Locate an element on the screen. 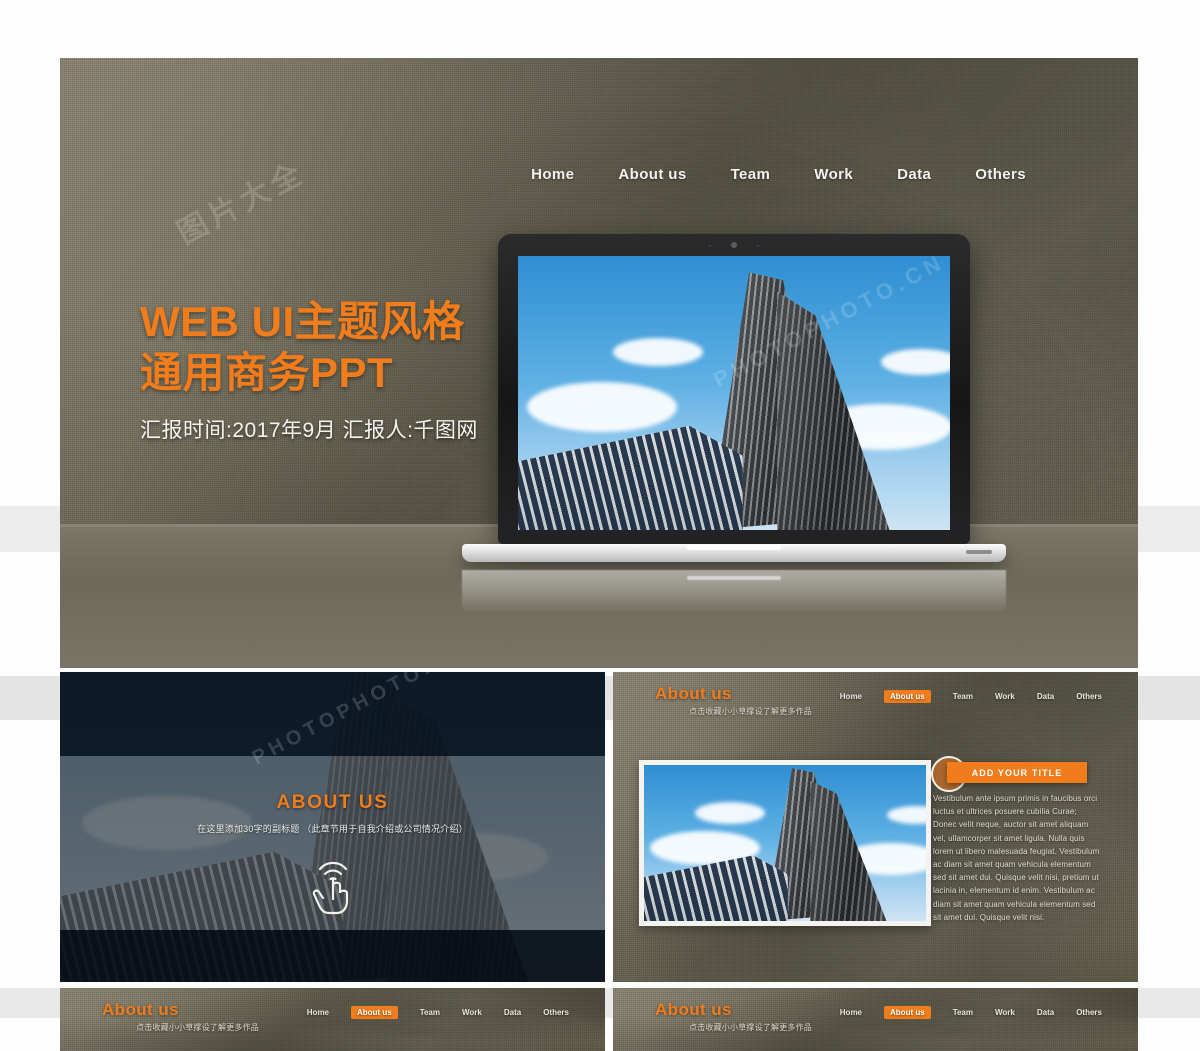 The width and height of the screenshot is (1200, 1051). content-nav-about-us: About us is located at coordinates (907, 696).